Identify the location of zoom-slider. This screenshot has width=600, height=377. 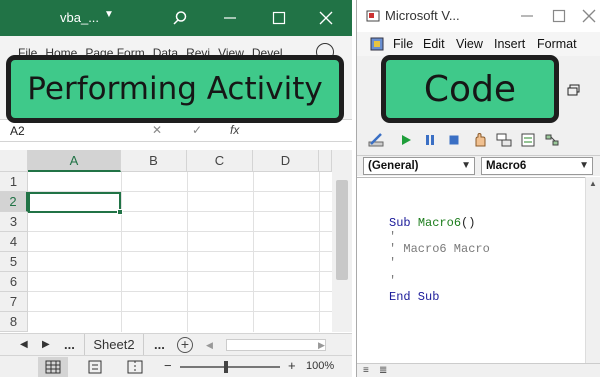
(230, 367).